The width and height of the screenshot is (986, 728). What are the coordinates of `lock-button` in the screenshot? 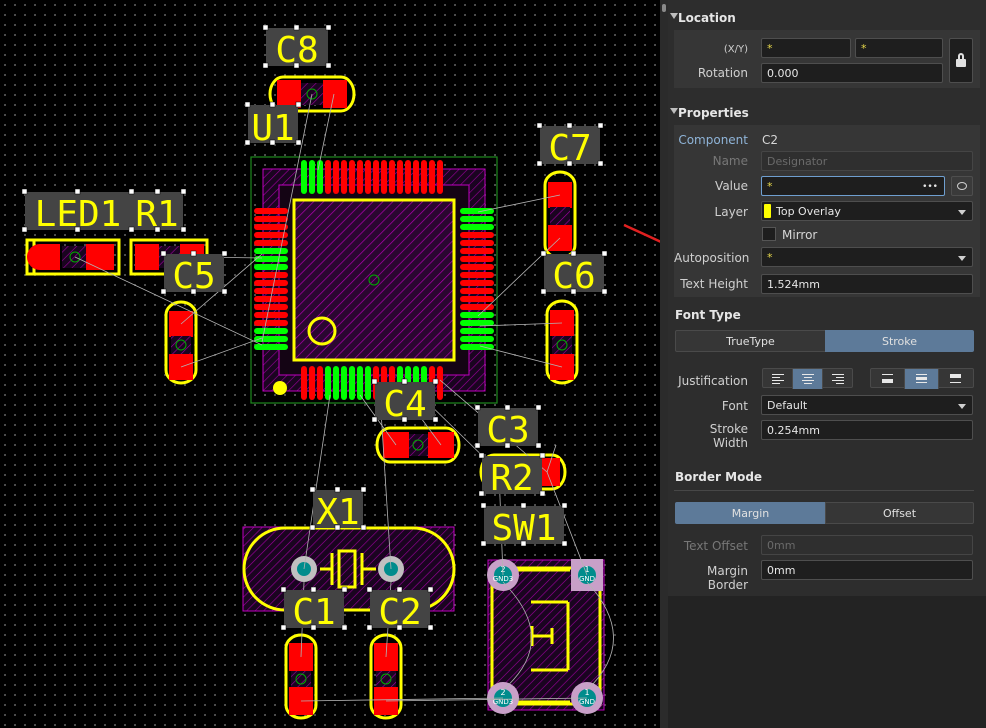 It's located at (961, 60).